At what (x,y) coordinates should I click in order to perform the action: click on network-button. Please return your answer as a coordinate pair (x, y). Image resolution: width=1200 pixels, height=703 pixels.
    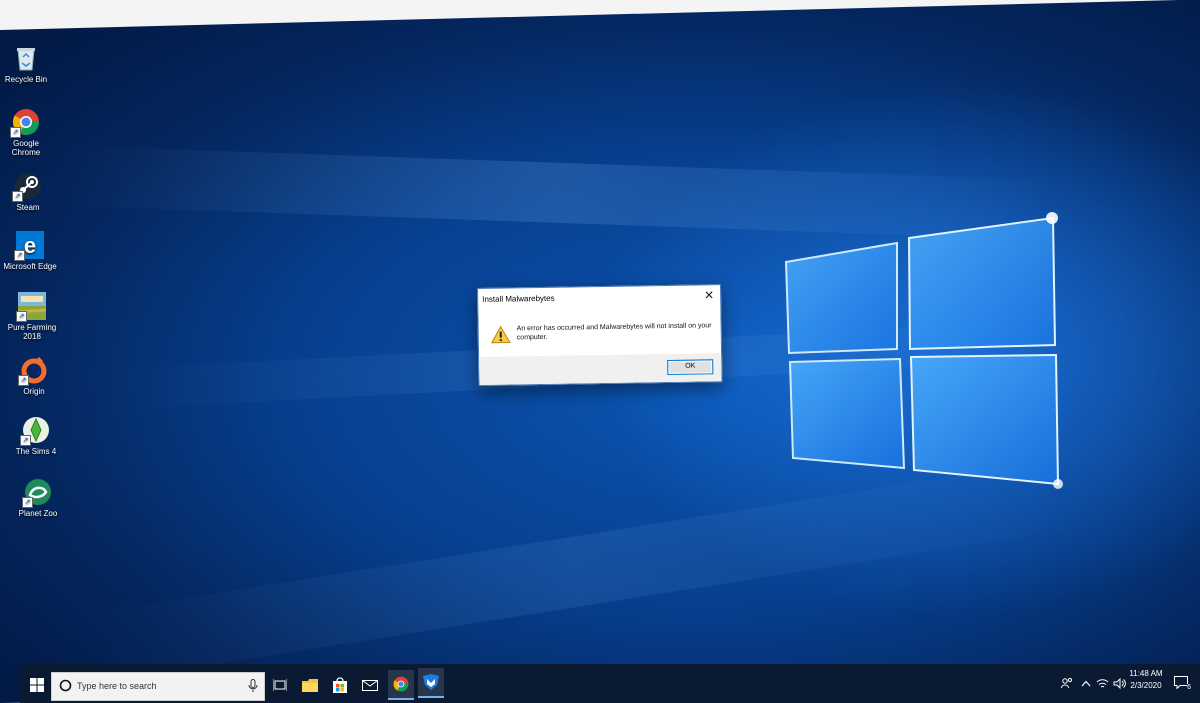
    Looking at the image, I should click on (1102, 683).